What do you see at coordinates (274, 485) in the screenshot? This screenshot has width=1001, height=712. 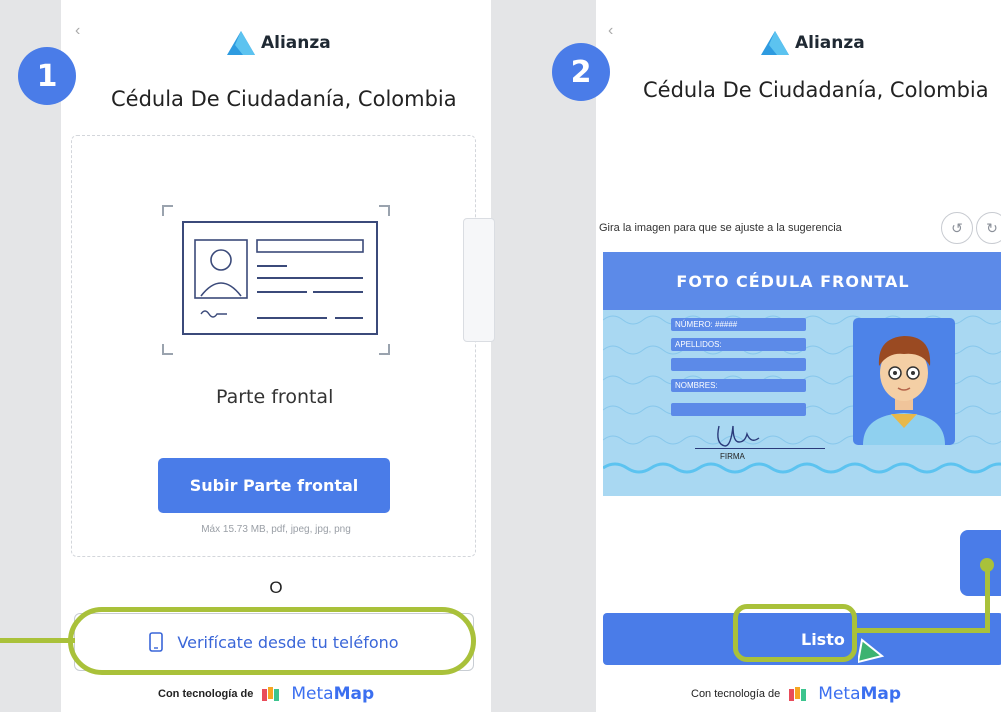 I see `upload-front-button: Subir Parte frontal` at bounding box center [274, 485].